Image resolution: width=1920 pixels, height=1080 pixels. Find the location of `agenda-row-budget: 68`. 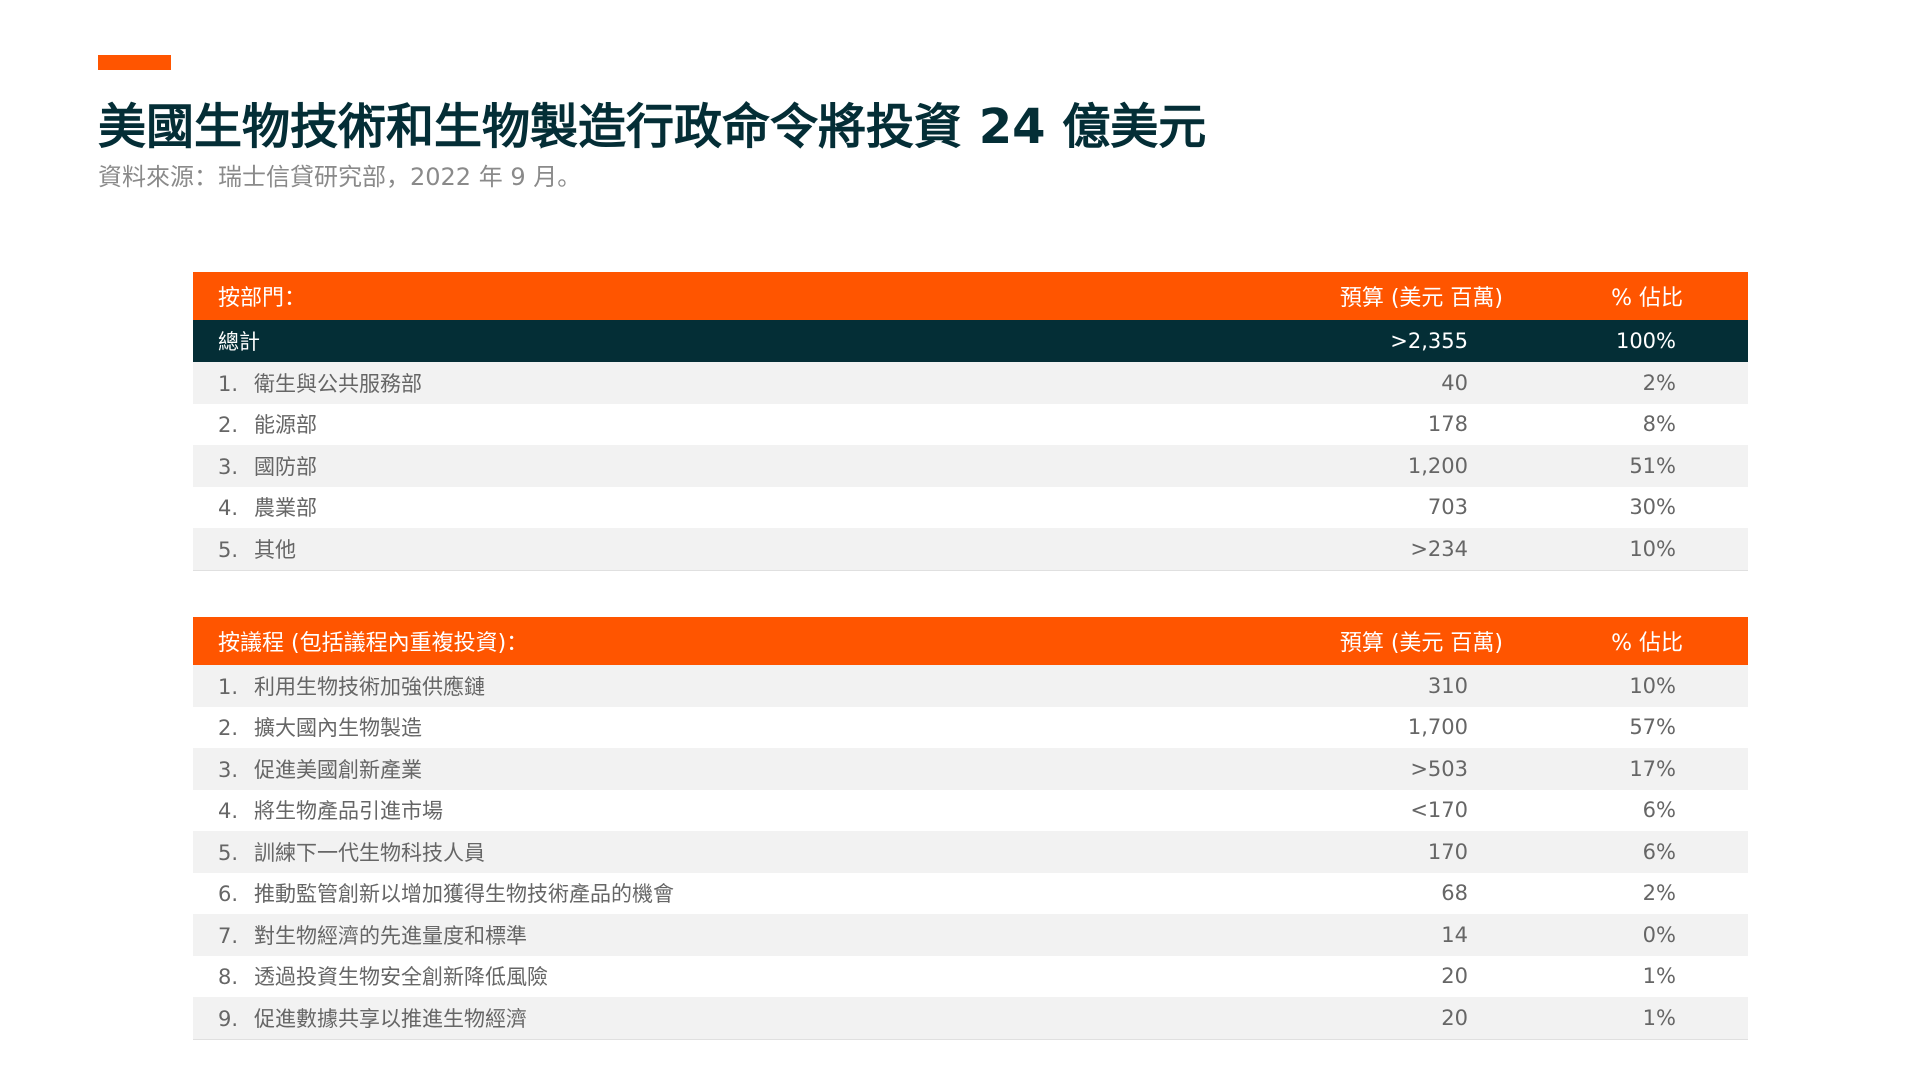

agenda-row-budget: 68 is located at coordinates (1393, 893).